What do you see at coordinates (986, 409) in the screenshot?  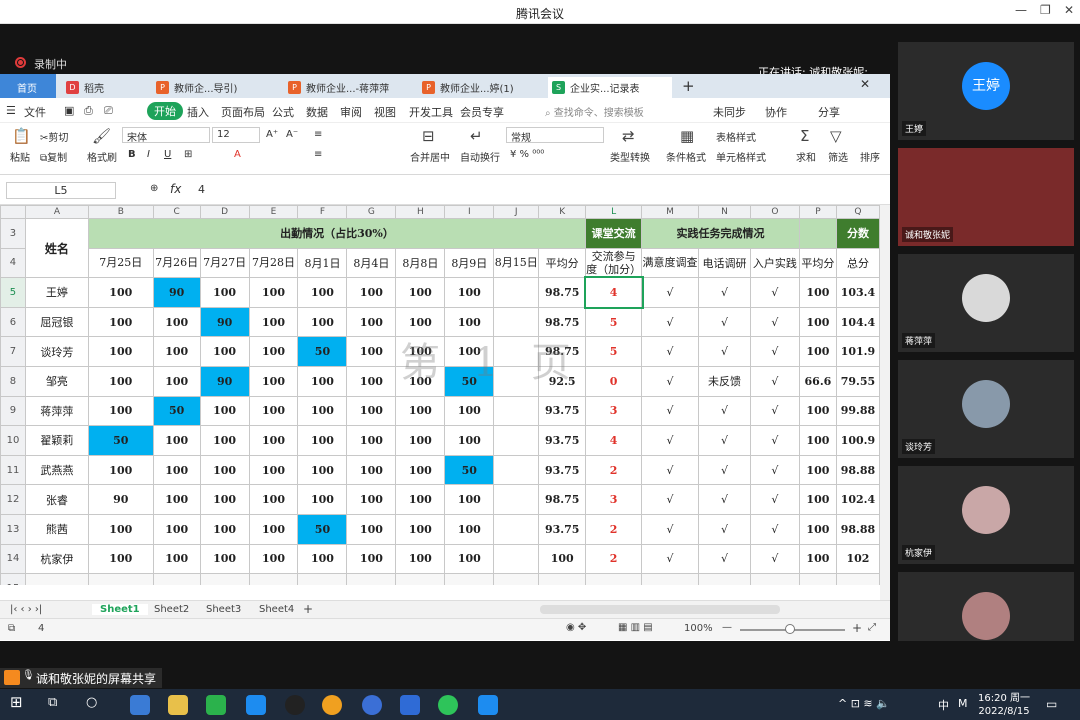 I see `participant-tile: 谈玲芳` at bounding box center [986, 409].